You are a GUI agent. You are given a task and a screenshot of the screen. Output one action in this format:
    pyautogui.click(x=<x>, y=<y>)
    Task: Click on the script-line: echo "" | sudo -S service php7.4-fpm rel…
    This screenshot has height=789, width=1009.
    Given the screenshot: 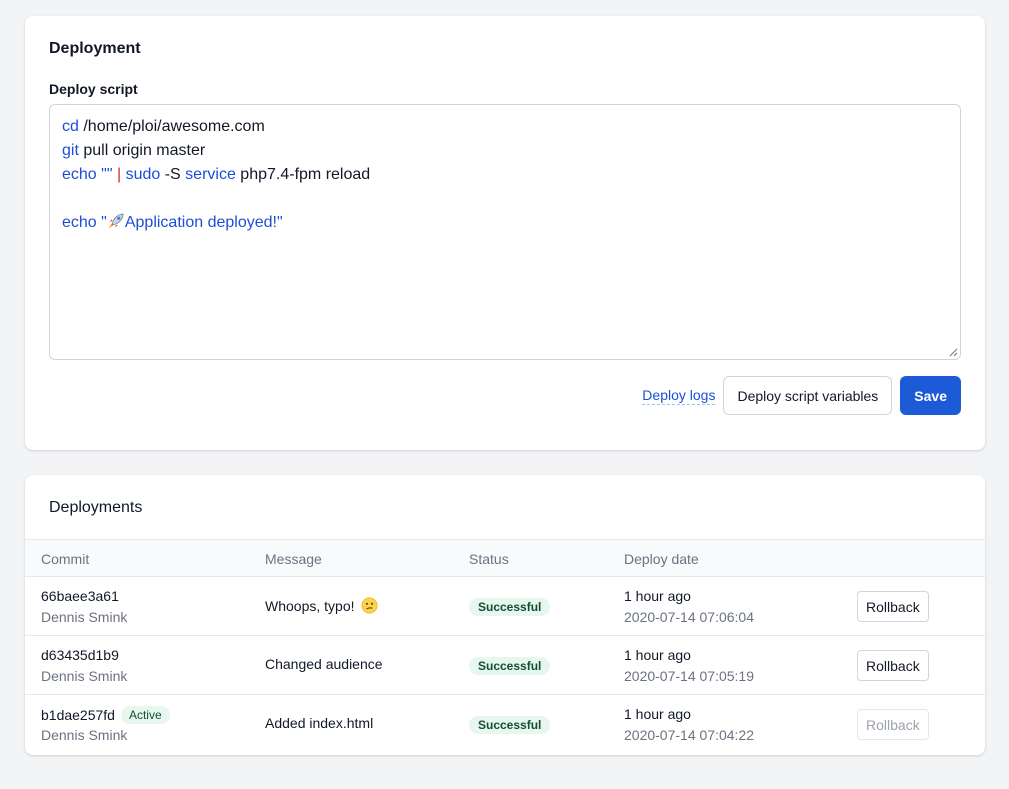 What is the action you would take?
    pyautogui.click(x=505, y=175)
    